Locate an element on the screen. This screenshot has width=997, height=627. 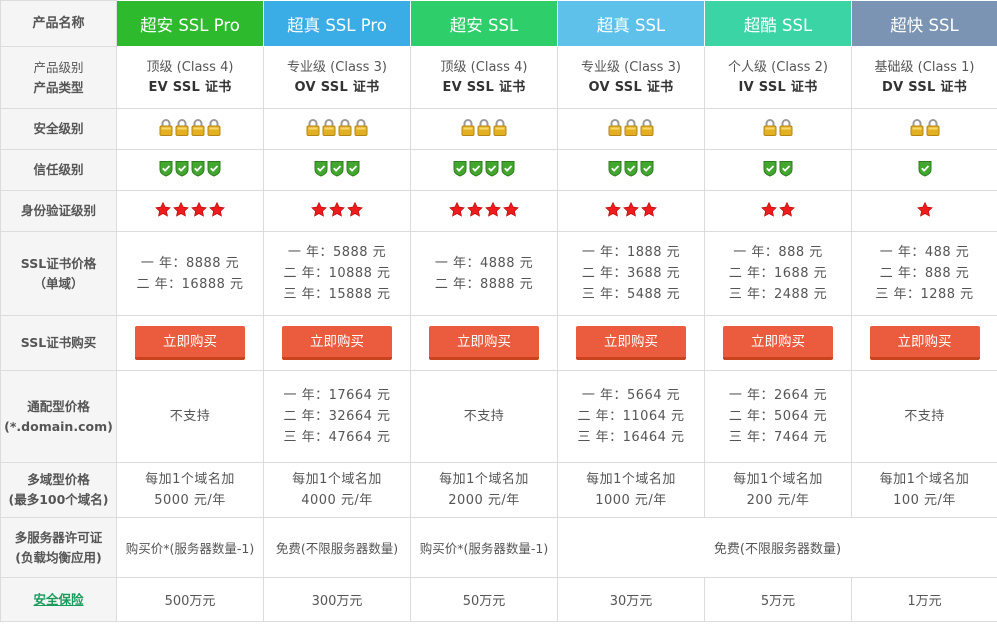
label-price-main: SSL证书价格 is located at coordinates (58, 263).